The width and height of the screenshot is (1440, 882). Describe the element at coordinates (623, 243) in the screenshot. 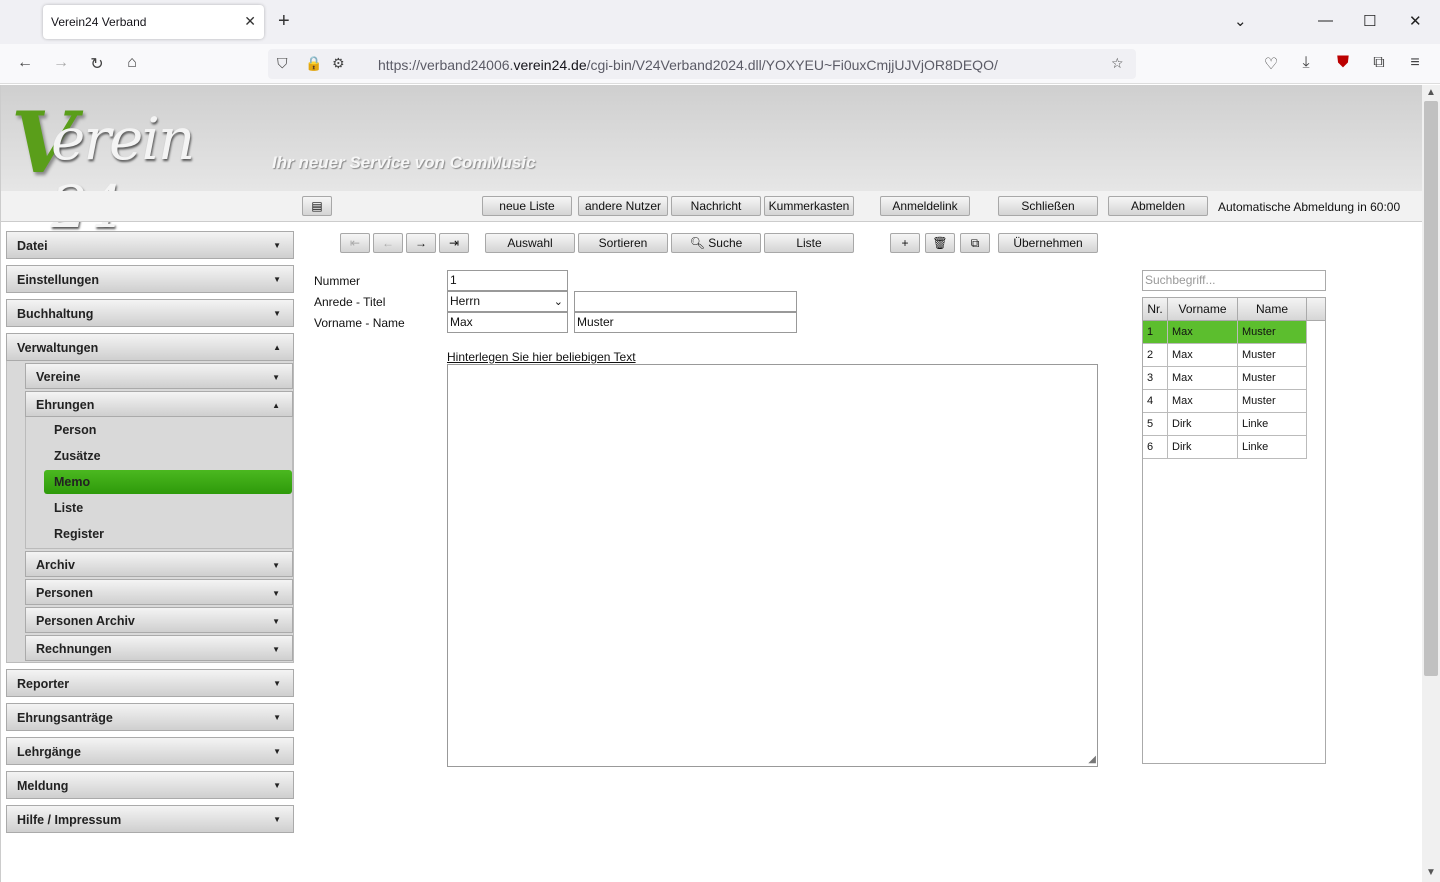

I see `sortieren-button: Sortieren` at that location.